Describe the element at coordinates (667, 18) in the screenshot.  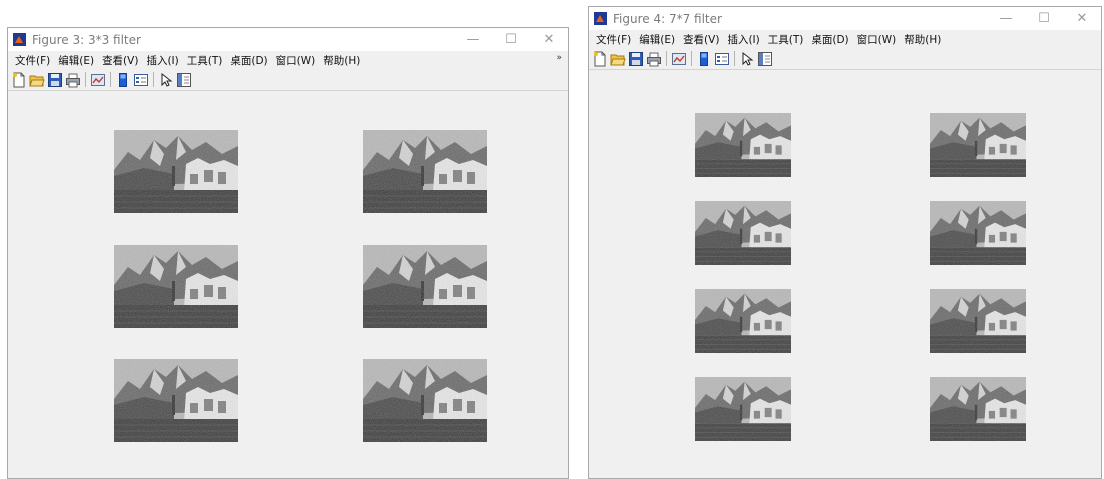
I see `window-title: Figure 4: 7*7 filter` at that location.